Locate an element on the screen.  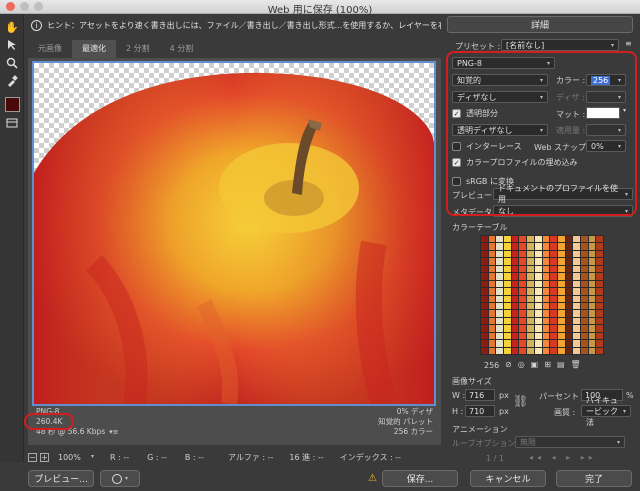
tab-4-up: 4 分割 is located at coordinates (182, 49).